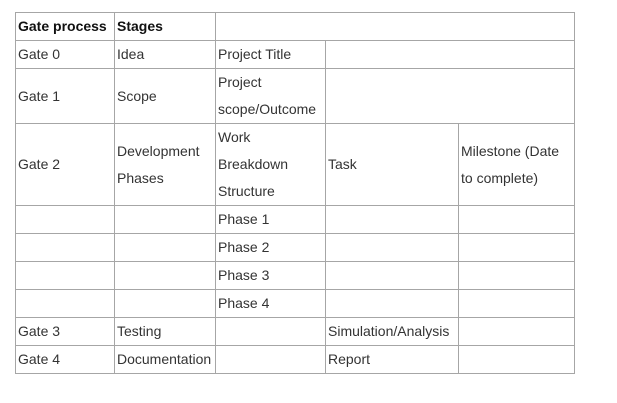 Image resolution: width=617 pixels, height=403 pixels. Describe the element at coordinates (516, 164) in the screenshot. I see `table-cell: Milestone (Date to complete)` at that location.